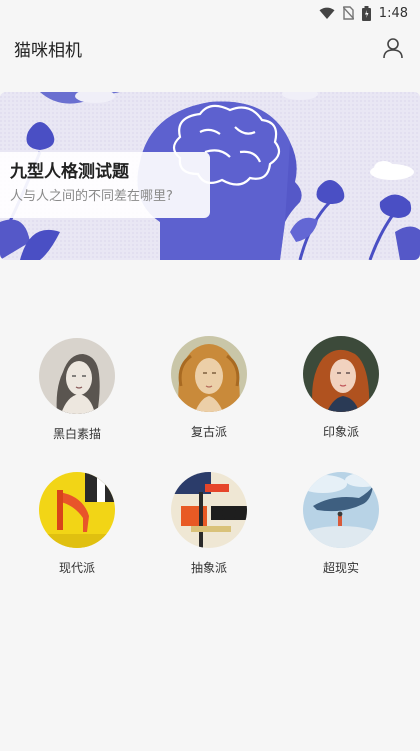 The width and height of the screenshot is (420, 751). What do you see at coordinates (327, 13) in the screenshot?
I see `wifi-icon` at bounding box center [327, 13].